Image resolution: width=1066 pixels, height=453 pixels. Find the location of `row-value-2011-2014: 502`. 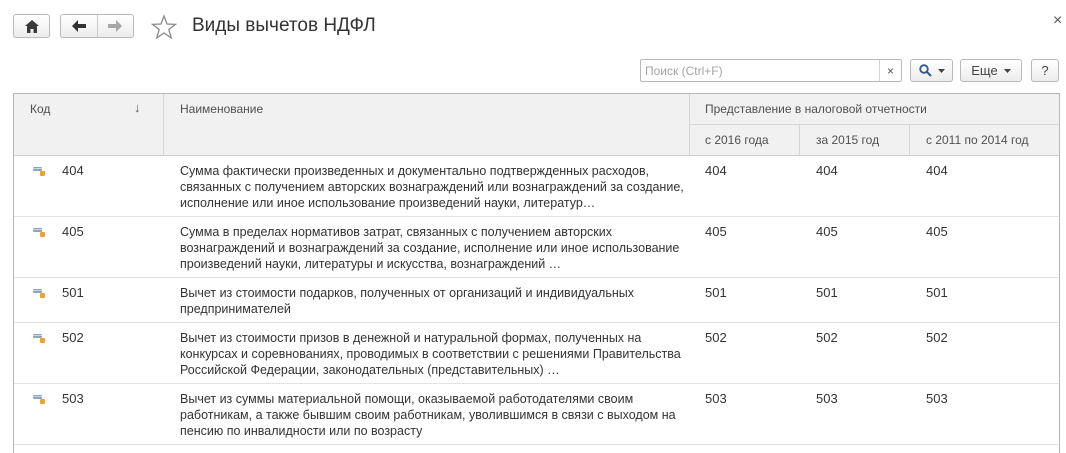

row-value-2011-2014: 502 is located at coordinates (937, 337).